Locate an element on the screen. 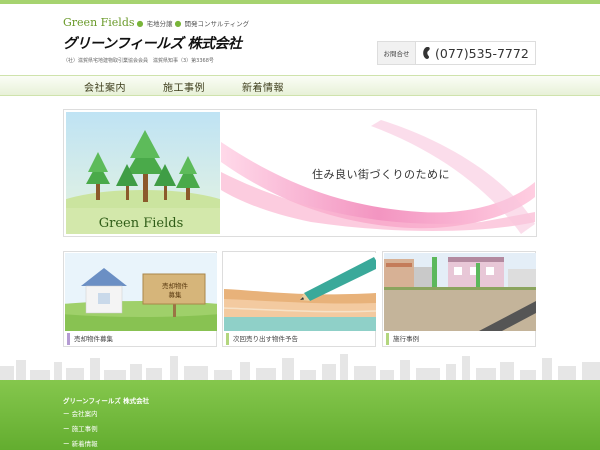 Image resolution: width=600 pixels, height=450 pixels. contact-box: お問合せ (077)535-7772 is located at coordinates (456, 53).